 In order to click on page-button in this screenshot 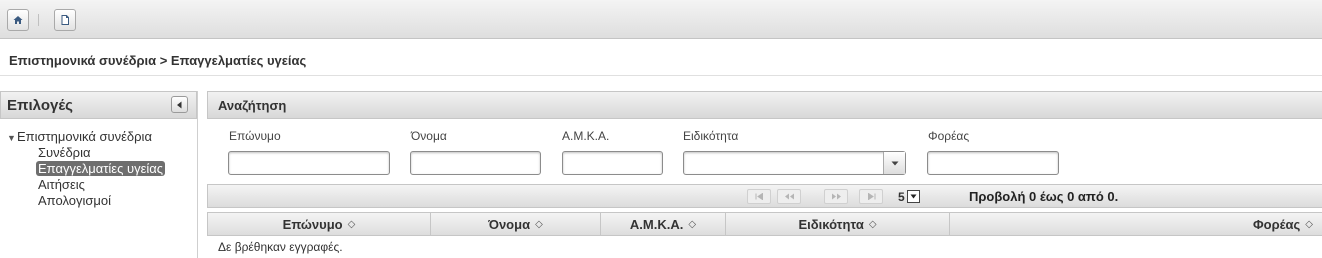, I will do `click(65, 20)`.